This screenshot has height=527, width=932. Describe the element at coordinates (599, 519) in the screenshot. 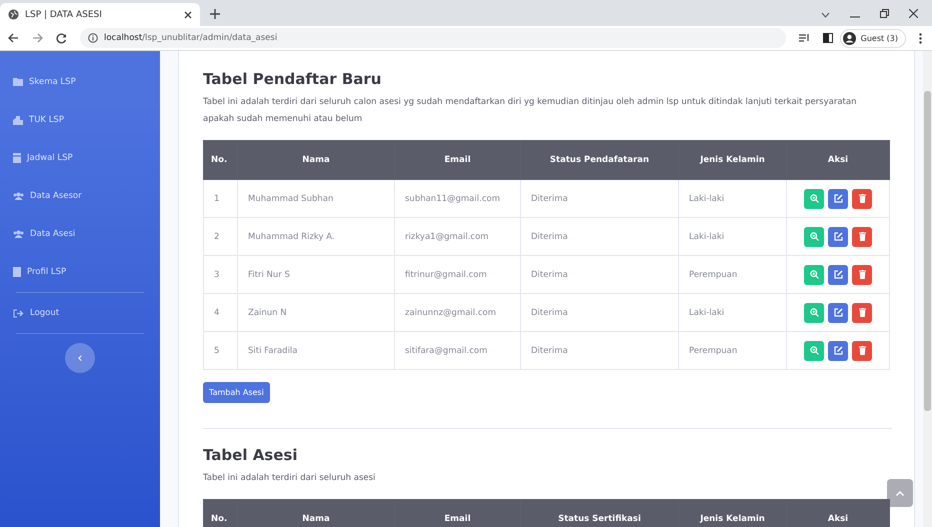

I see `column-header: Status Sertifikasi` at that location.